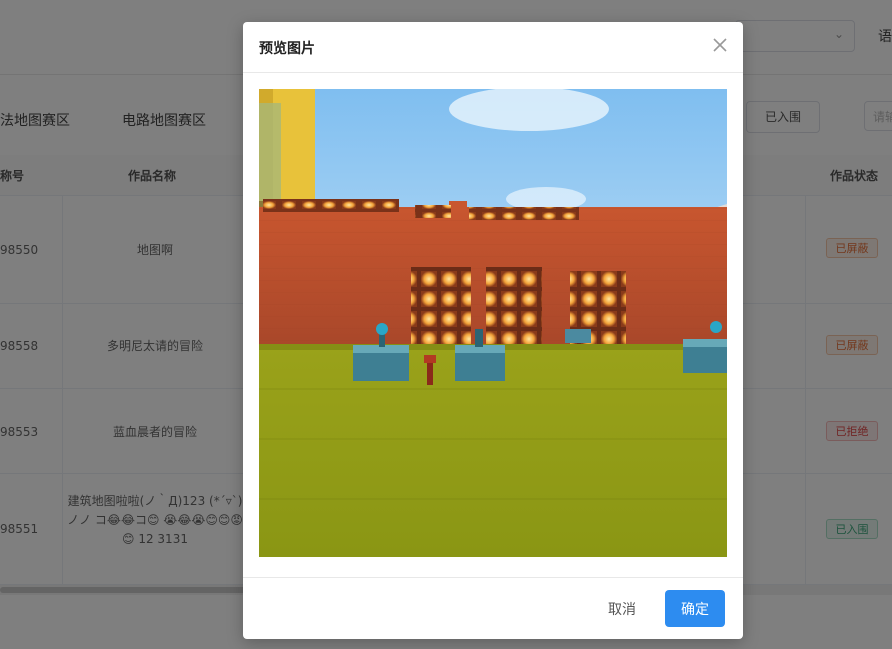 The height and width of the screenshot is (649, 892). Describe the element at coordinates (493, 47) in the screenshot. I see `dialog-header: 预览图片` at that location.